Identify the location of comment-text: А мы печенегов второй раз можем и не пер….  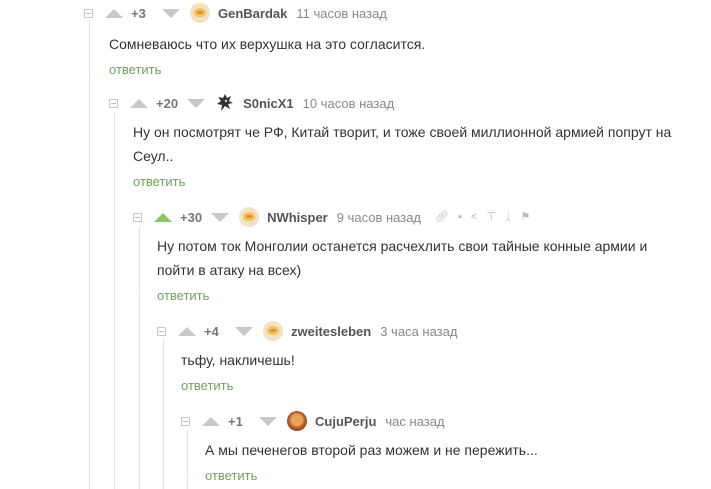
(371, 450).